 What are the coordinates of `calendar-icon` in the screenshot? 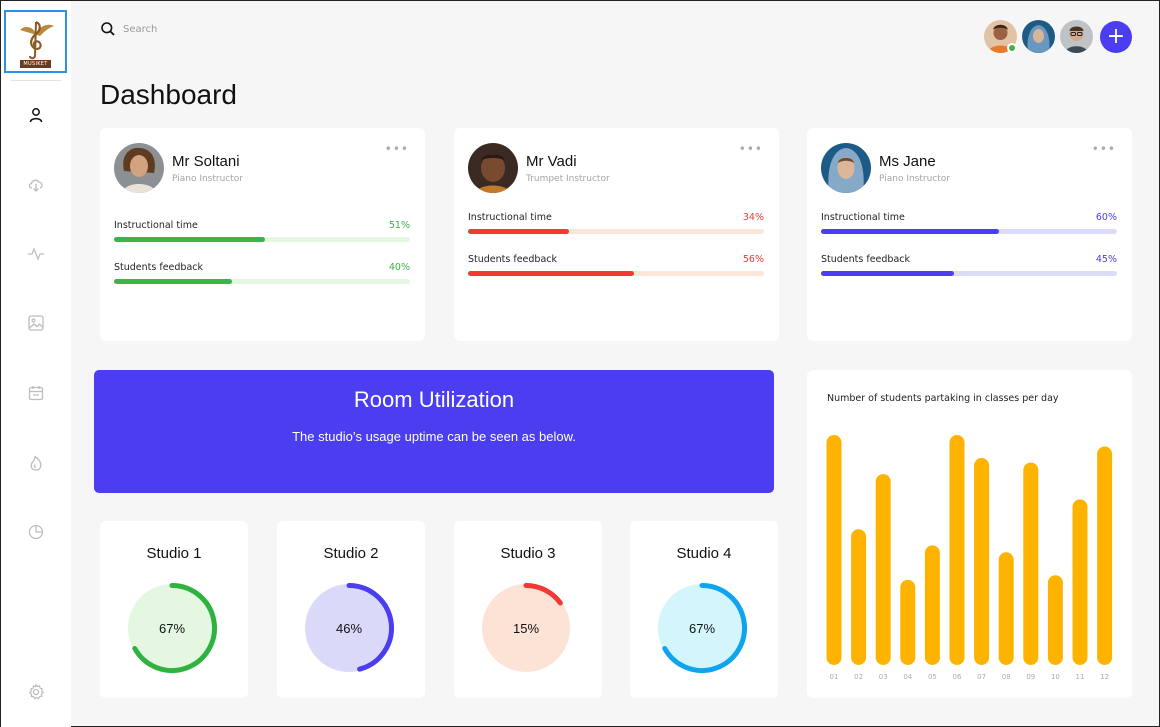 It's located at (36, 393).